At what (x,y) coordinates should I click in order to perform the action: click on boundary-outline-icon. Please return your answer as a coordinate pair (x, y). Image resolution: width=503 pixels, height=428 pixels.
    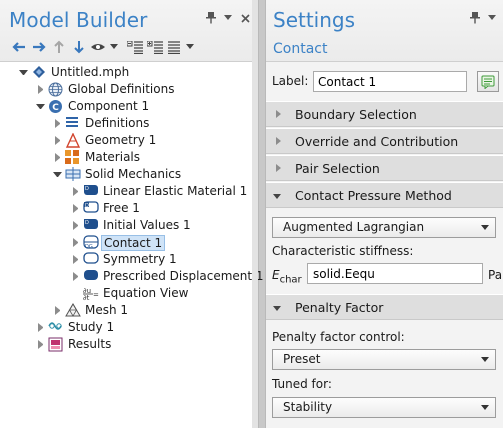
    Looking at the image, I should click on (91, 259).